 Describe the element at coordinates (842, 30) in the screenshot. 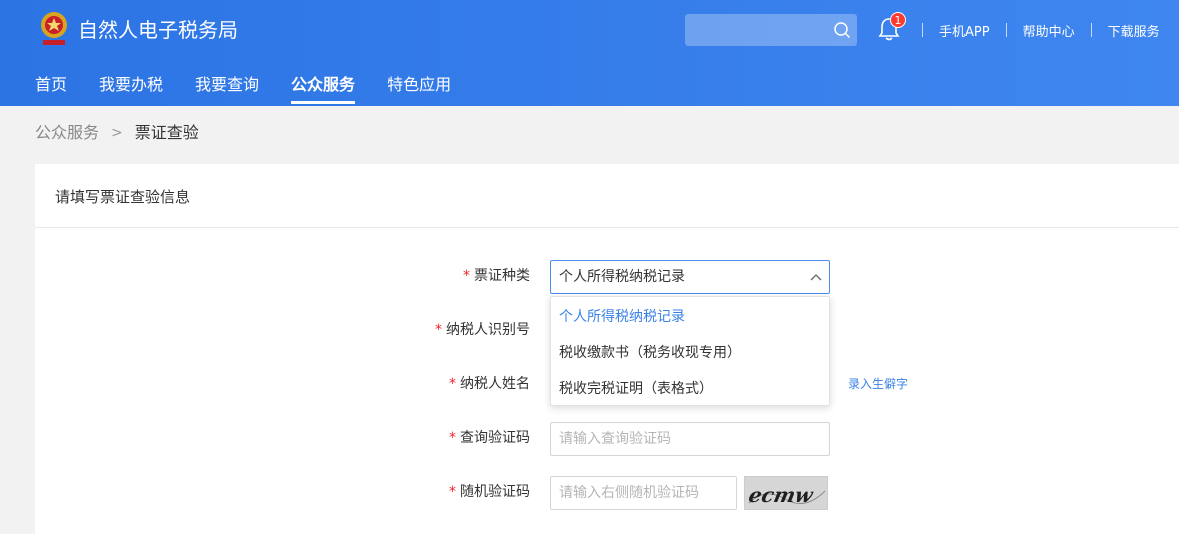

I see `search-icon` at that location.